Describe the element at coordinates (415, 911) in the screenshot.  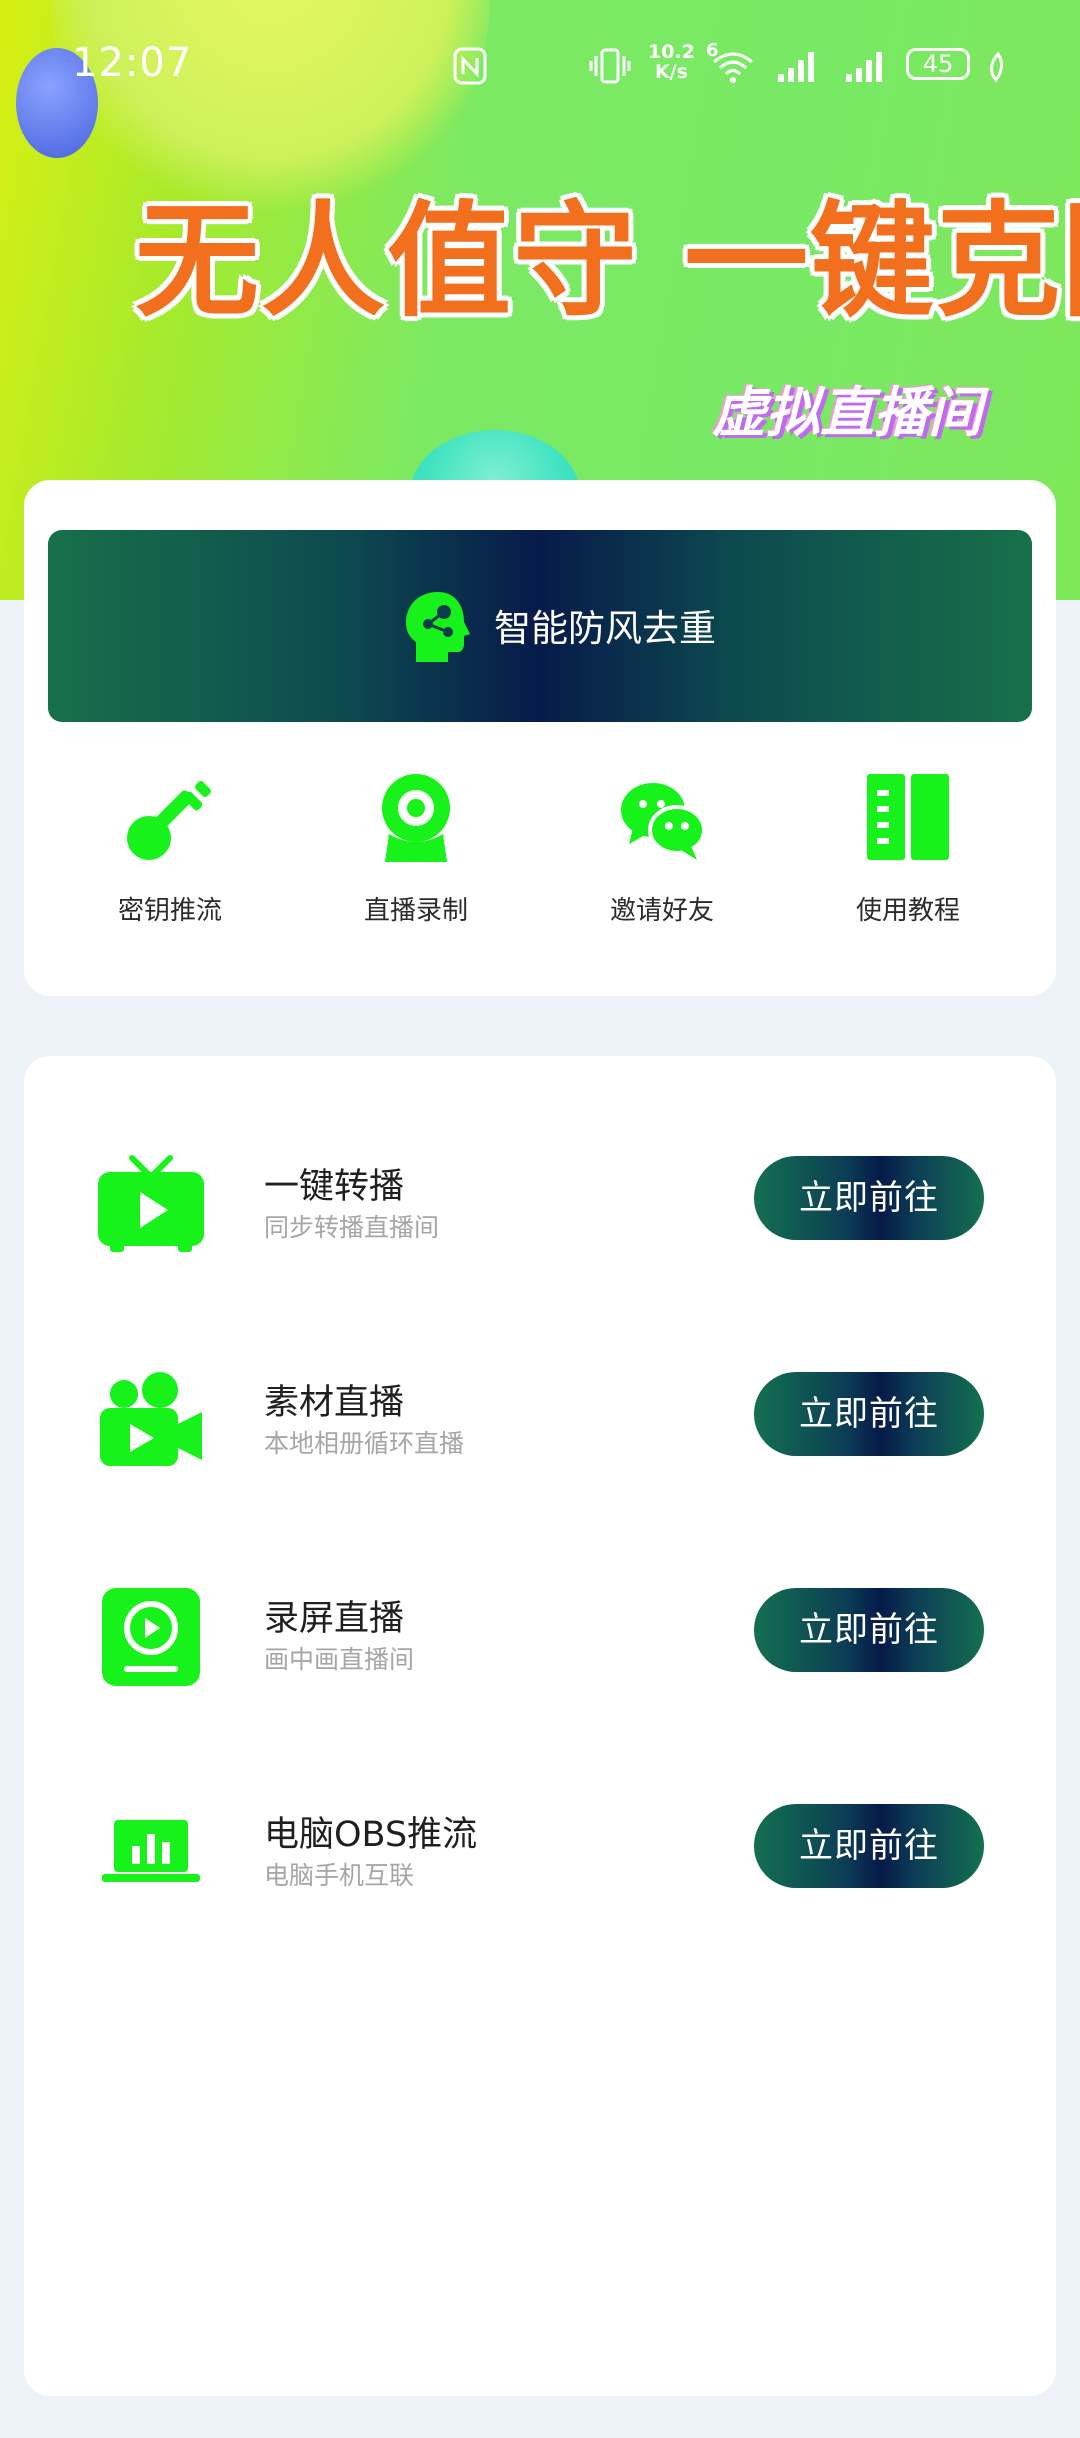
I see `quick-action-label: 直播录制` at that location.